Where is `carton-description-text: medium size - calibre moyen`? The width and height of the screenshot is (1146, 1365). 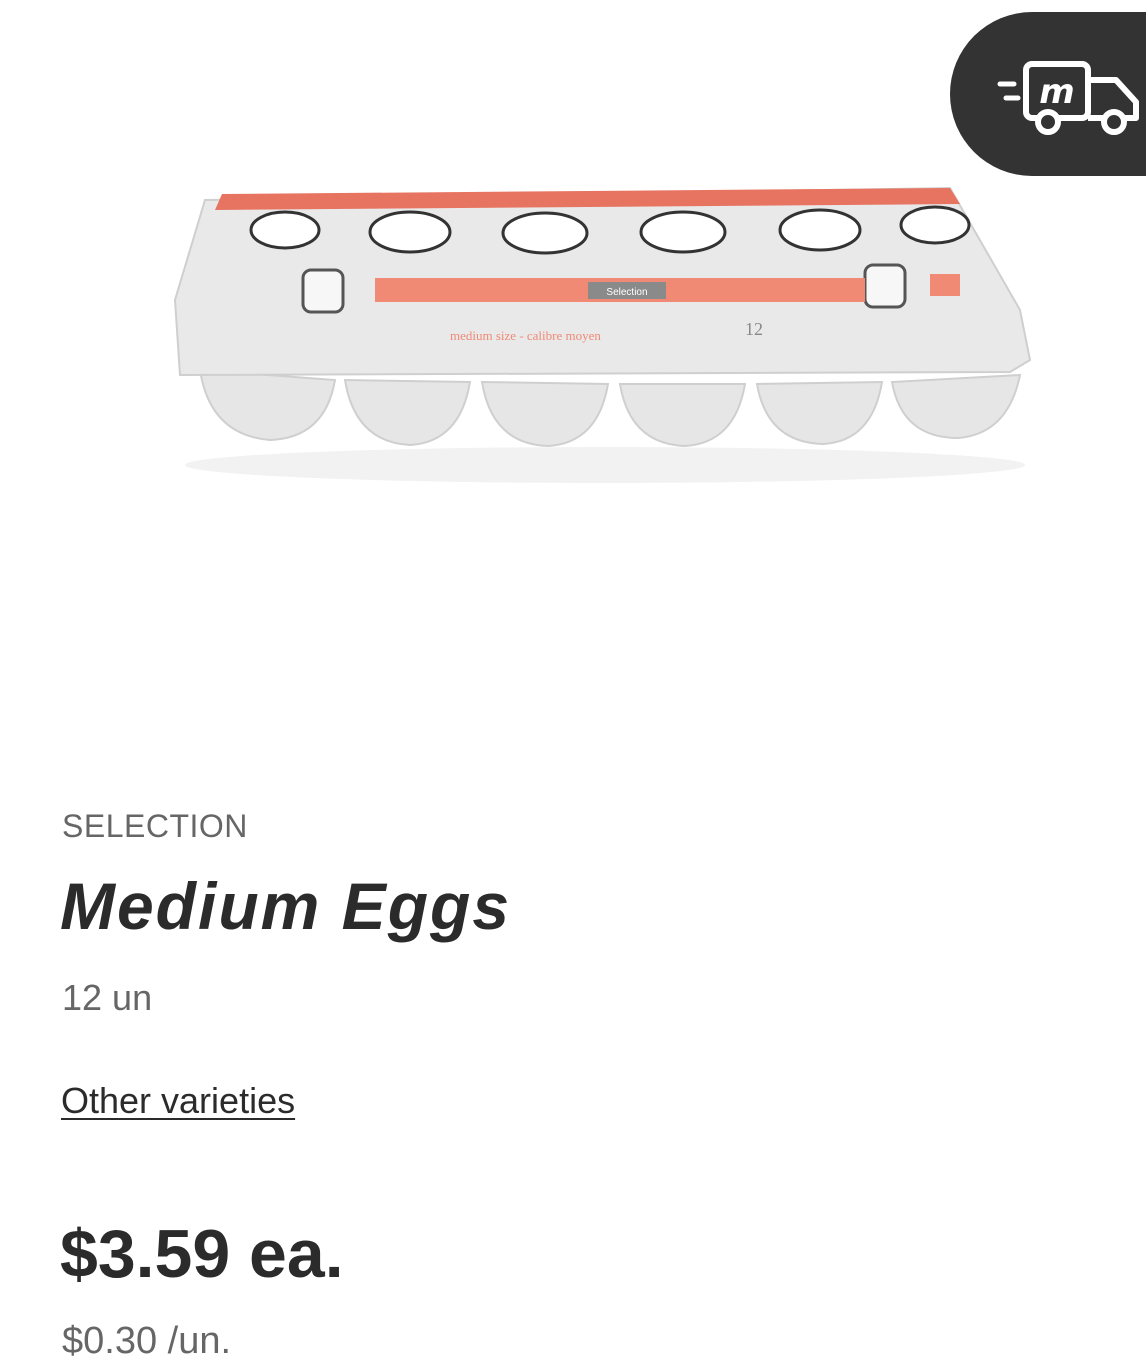
carton-description-text: medium size - calibre moyen is located at coordinates (525, 335).